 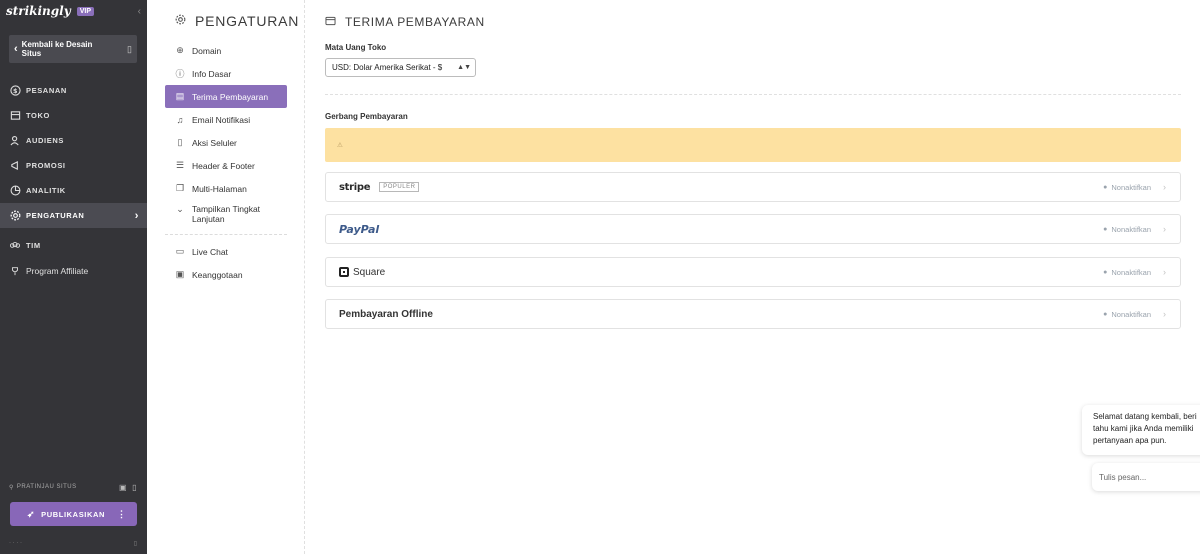 I want to click on submenu-item-keanggotaan: ▣ Keanggotaan, so click(x=226, y=274).